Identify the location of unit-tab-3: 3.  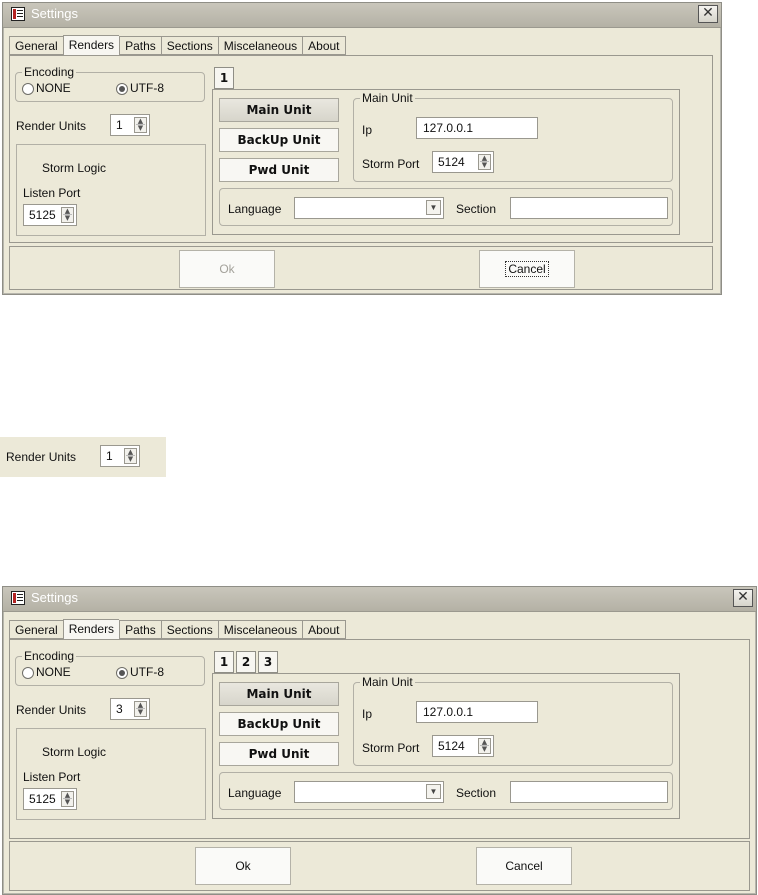
(268, 662).